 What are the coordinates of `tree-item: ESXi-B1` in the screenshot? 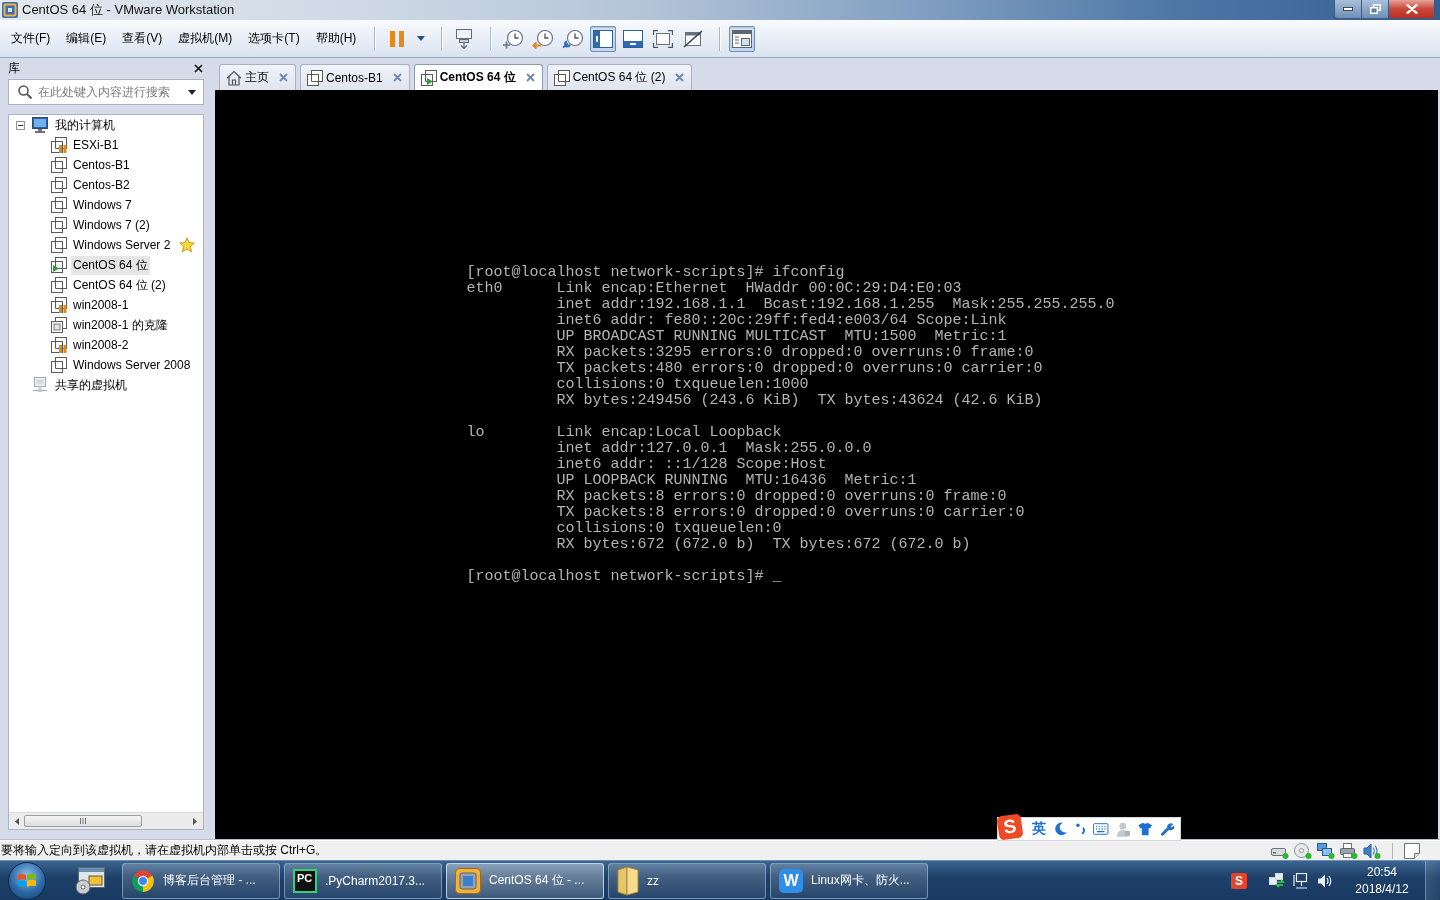 It's located at (96, 145).